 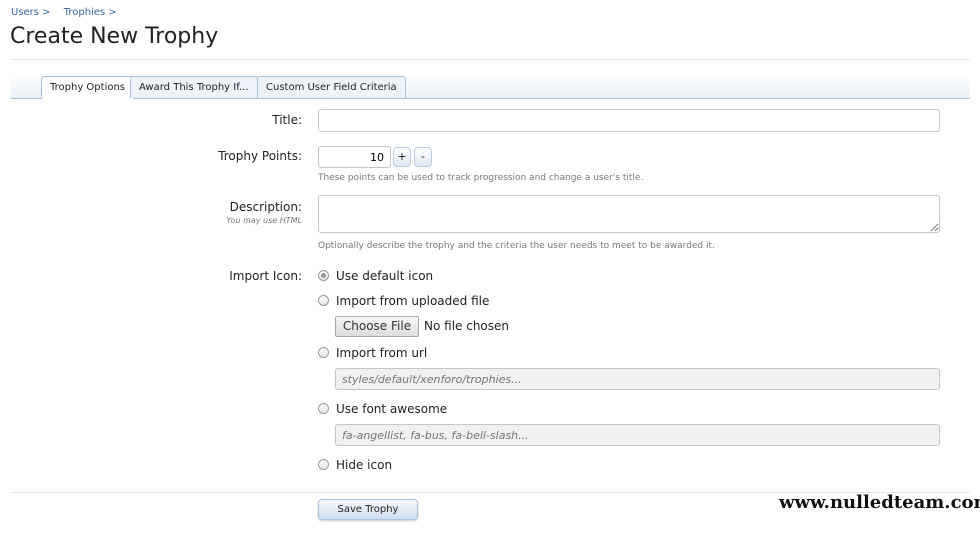 What do you see at coordinates (88, 87) in the screenshot?
I see `tab-trophy-options: Trophy Options` at bounding box center [88, 87].